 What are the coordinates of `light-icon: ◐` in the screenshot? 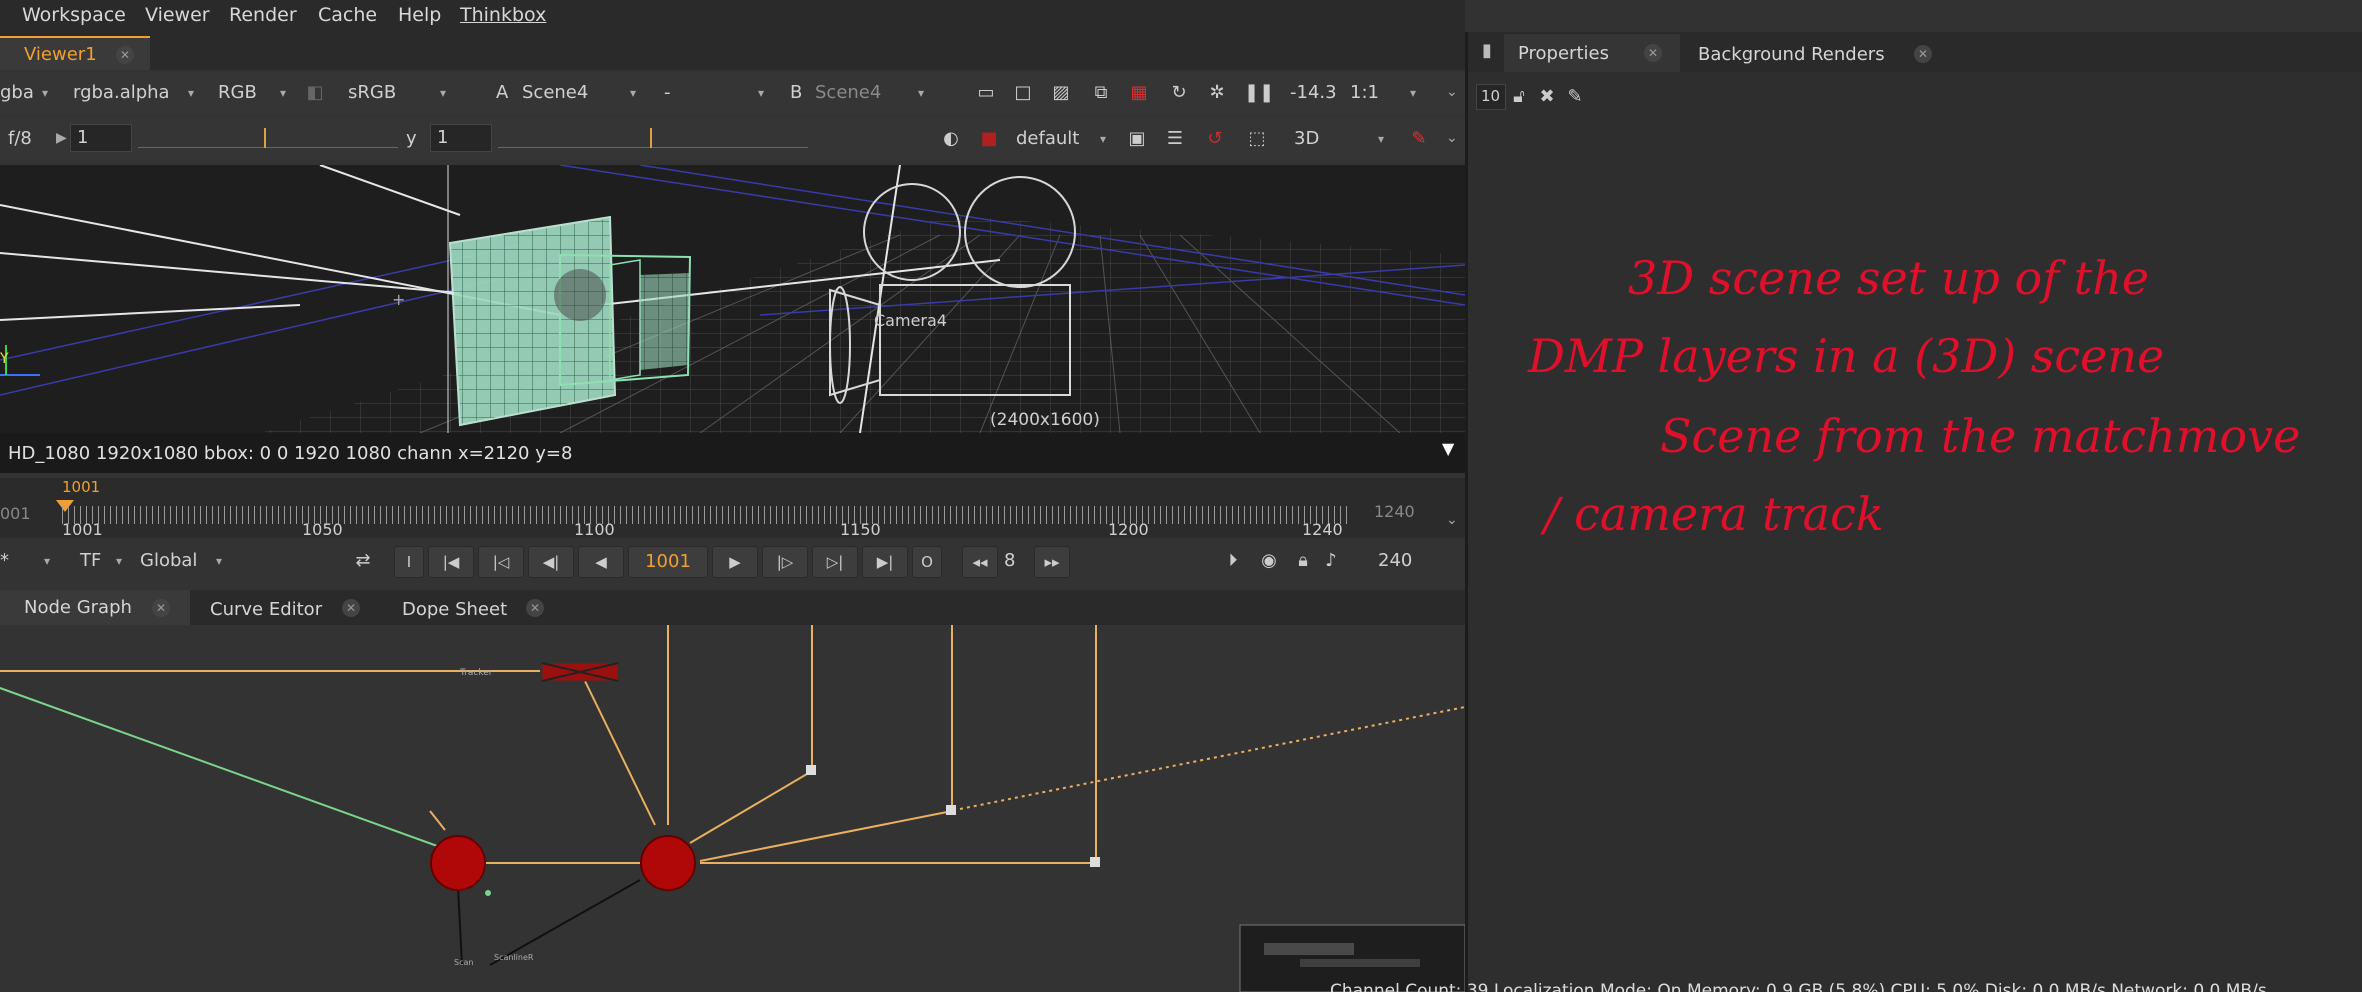 It's located at (951, 139).